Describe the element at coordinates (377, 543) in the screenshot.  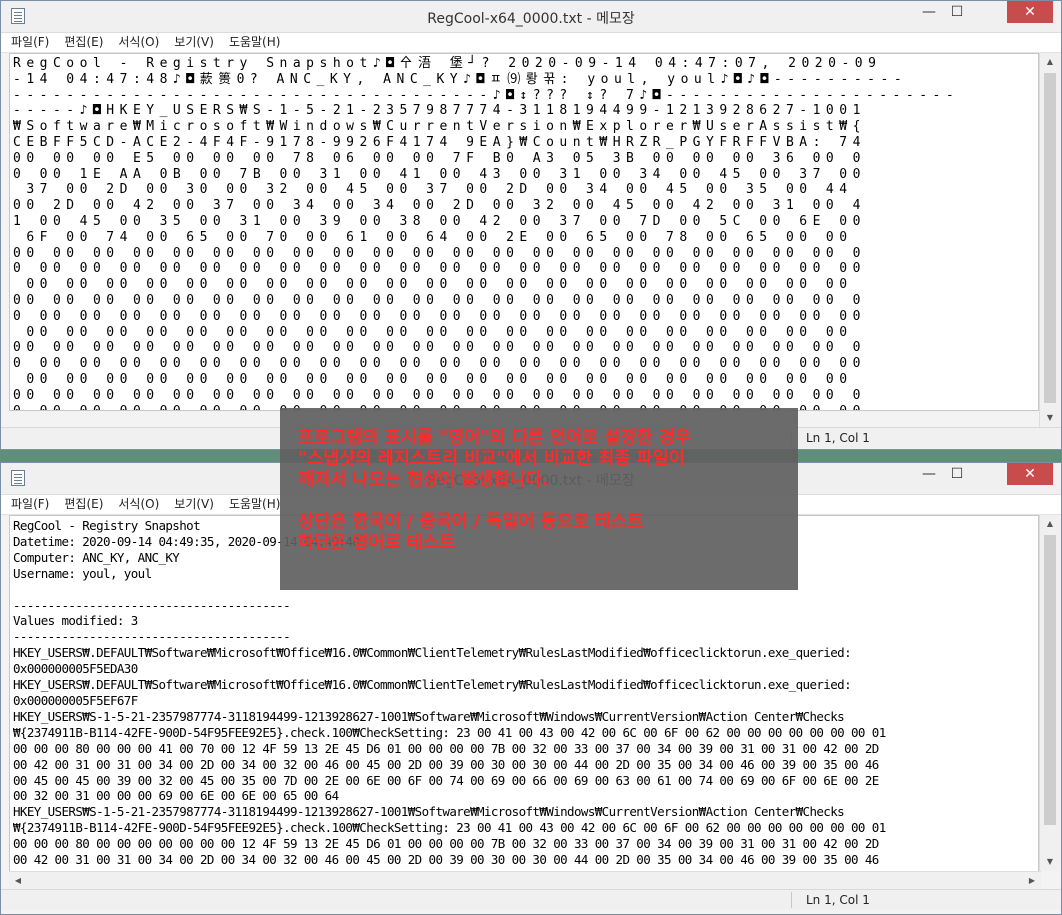
I see `annotation-line: 하단은 영어로 테스트` at that location.